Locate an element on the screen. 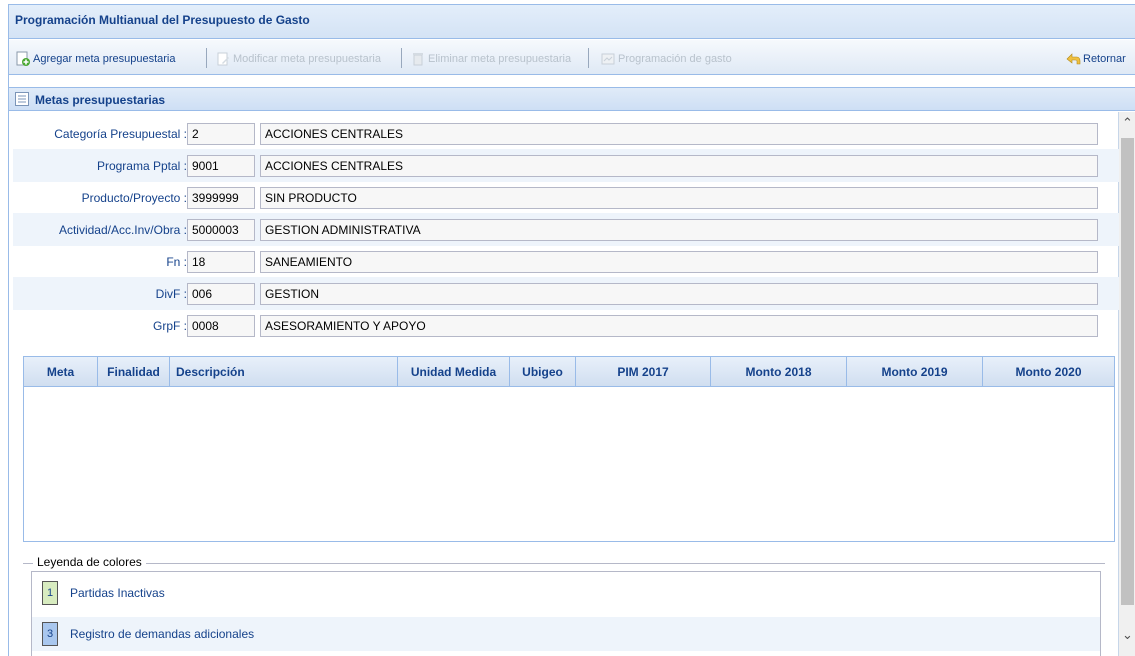 This screenshot has height=656, width=1135. add-document-icon is located at coordinates (23, 59).